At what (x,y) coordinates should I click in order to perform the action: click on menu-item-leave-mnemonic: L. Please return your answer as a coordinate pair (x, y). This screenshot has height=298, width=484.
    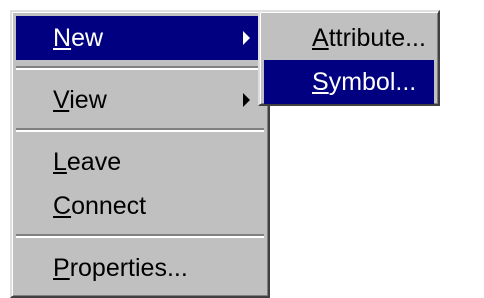
    Looking at the image, I should click on (60, 162).